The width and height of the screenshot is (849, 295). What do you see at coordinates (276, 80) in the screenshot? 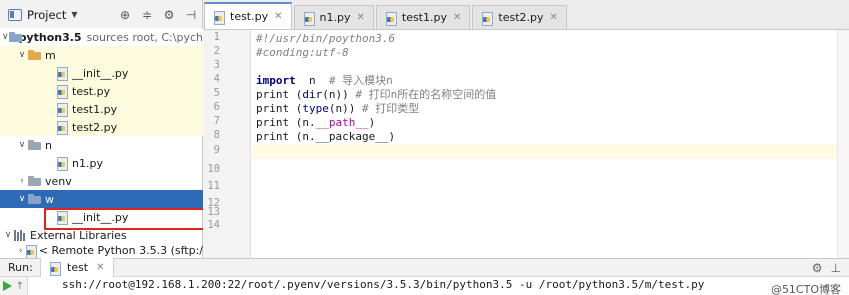
I see `code-keyword: import` at bounding box center [276, 80].